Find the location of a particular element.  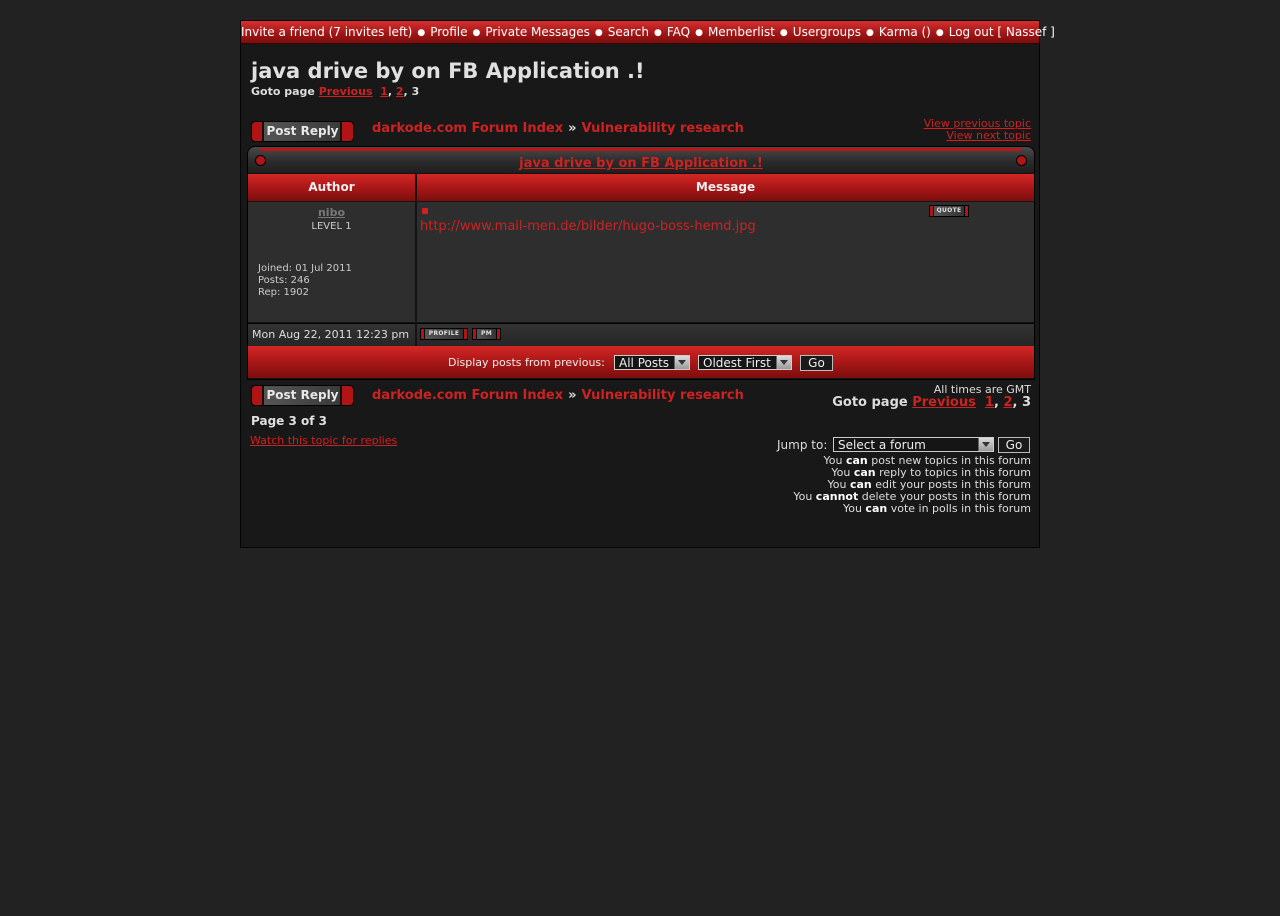

watch-topic-link: Watch this topic for replies is located at coordinates (323, 440).